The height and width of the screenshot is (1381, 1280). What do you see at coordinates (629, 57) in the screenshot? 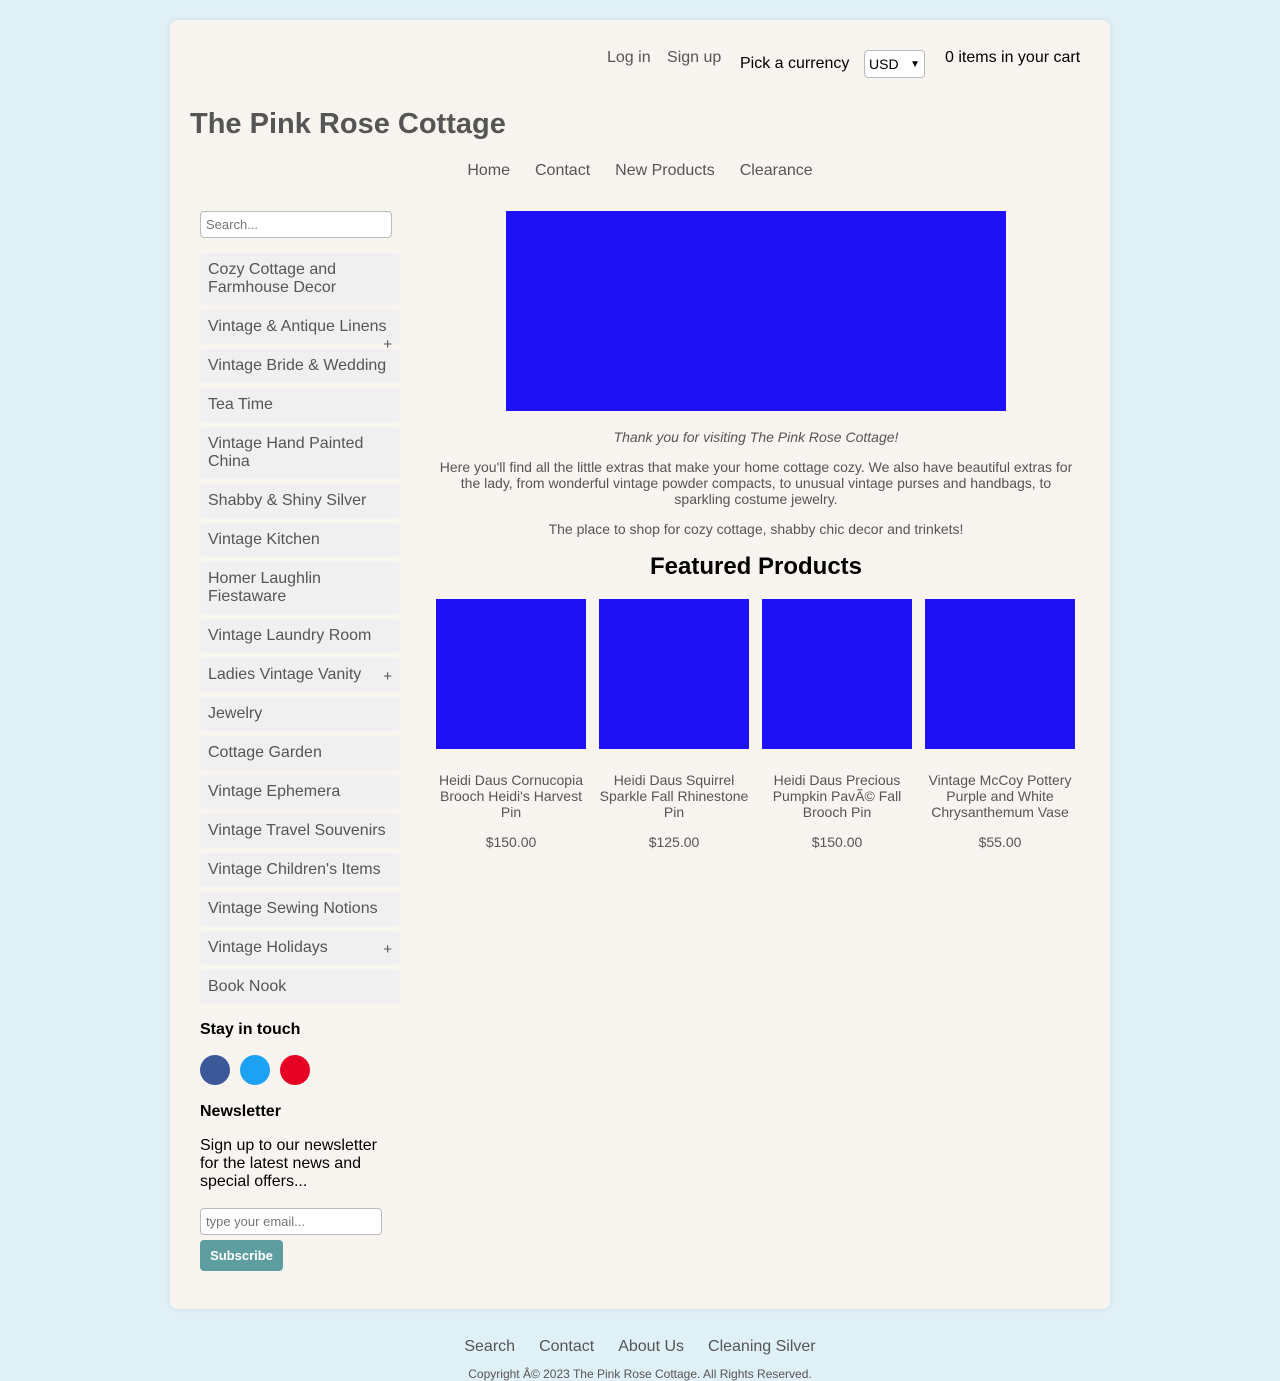
I see `login-link: Log in` at bounding box center [629, 57].